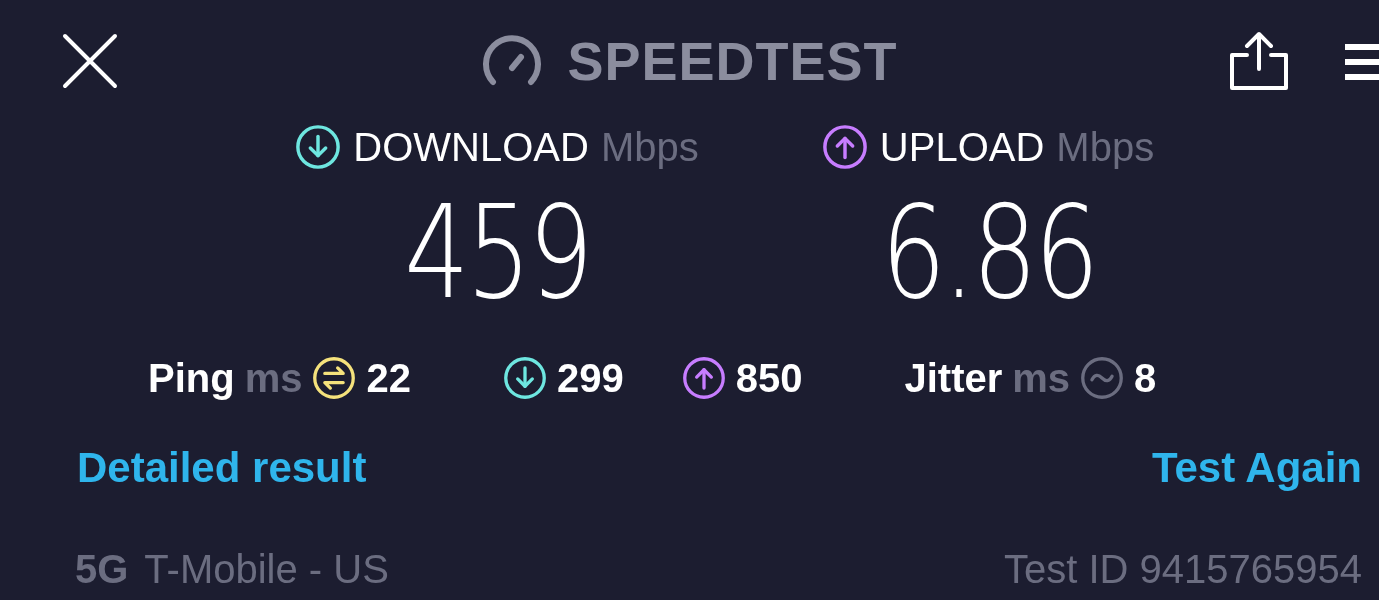 This screenshot has width=1379, height=600. I want to click on result-label: UPLOAD, so click(962, 147).